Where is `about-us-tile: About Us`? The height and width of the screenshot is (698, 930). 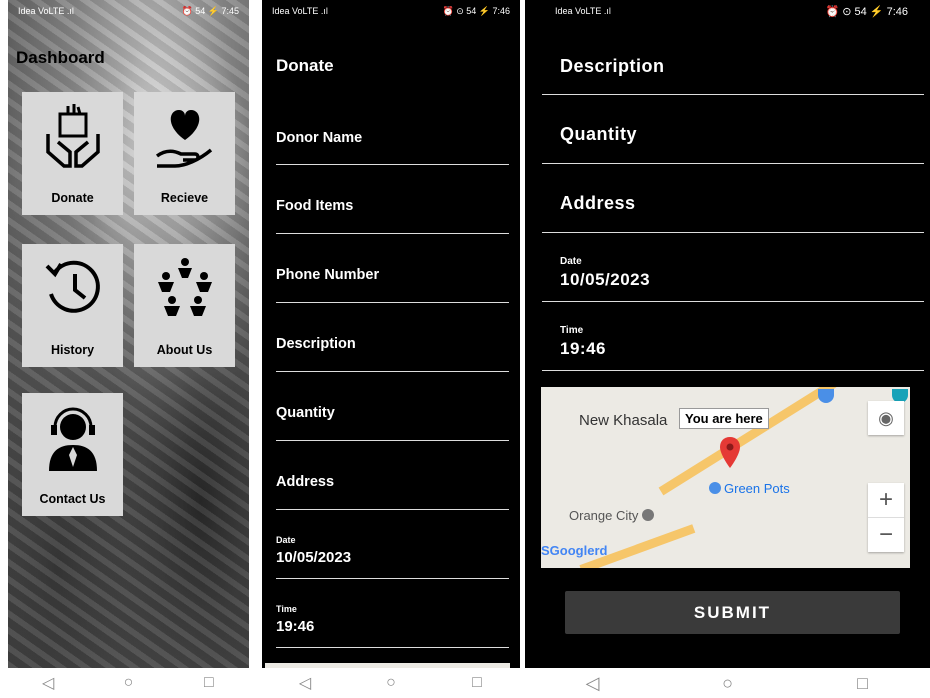
about-us-tile: About Us is located at coordinates (184, 305).